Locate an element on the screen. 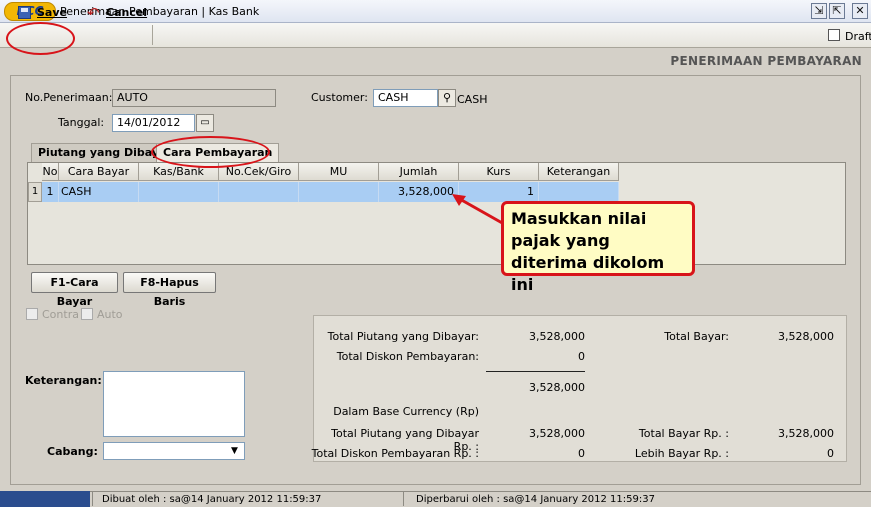  customer-field: CASH is located at coordinates (405, 98).